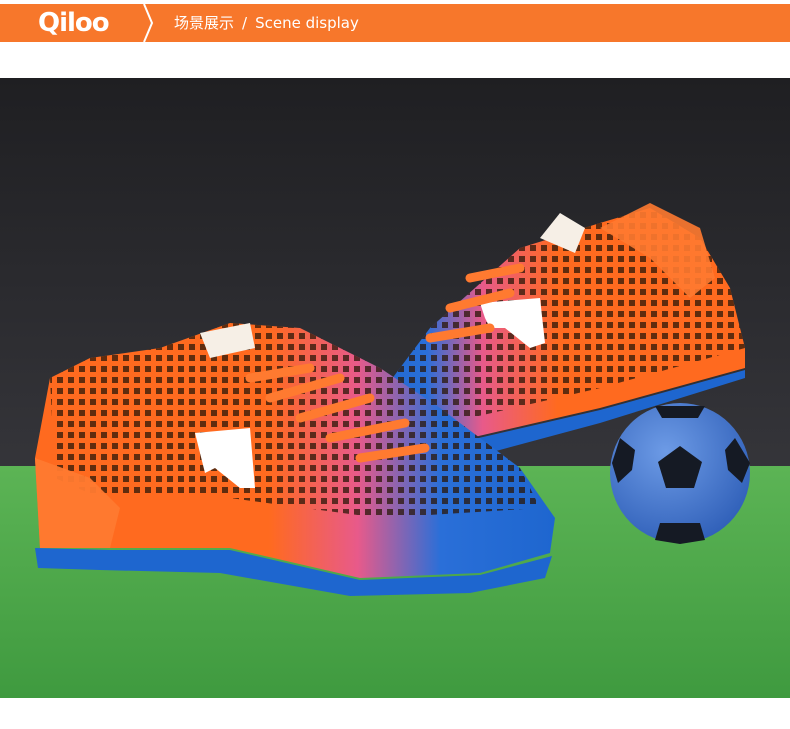 This screenshot has width=790, height=729. I want to click on brand-name: Qiloo, so click(74, 23).